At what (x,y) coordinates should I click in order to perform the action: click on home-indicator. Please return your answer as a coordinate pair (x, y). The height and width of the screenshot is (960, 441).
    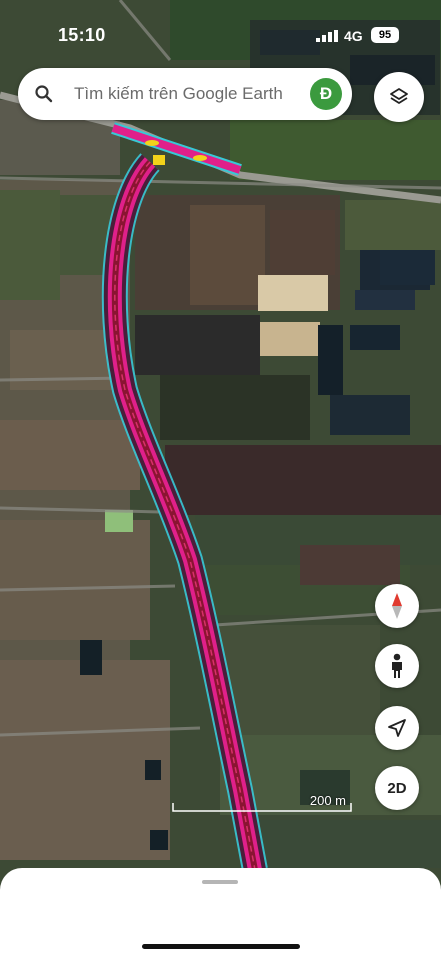
    Looking at the image, I should click on (221, 946).